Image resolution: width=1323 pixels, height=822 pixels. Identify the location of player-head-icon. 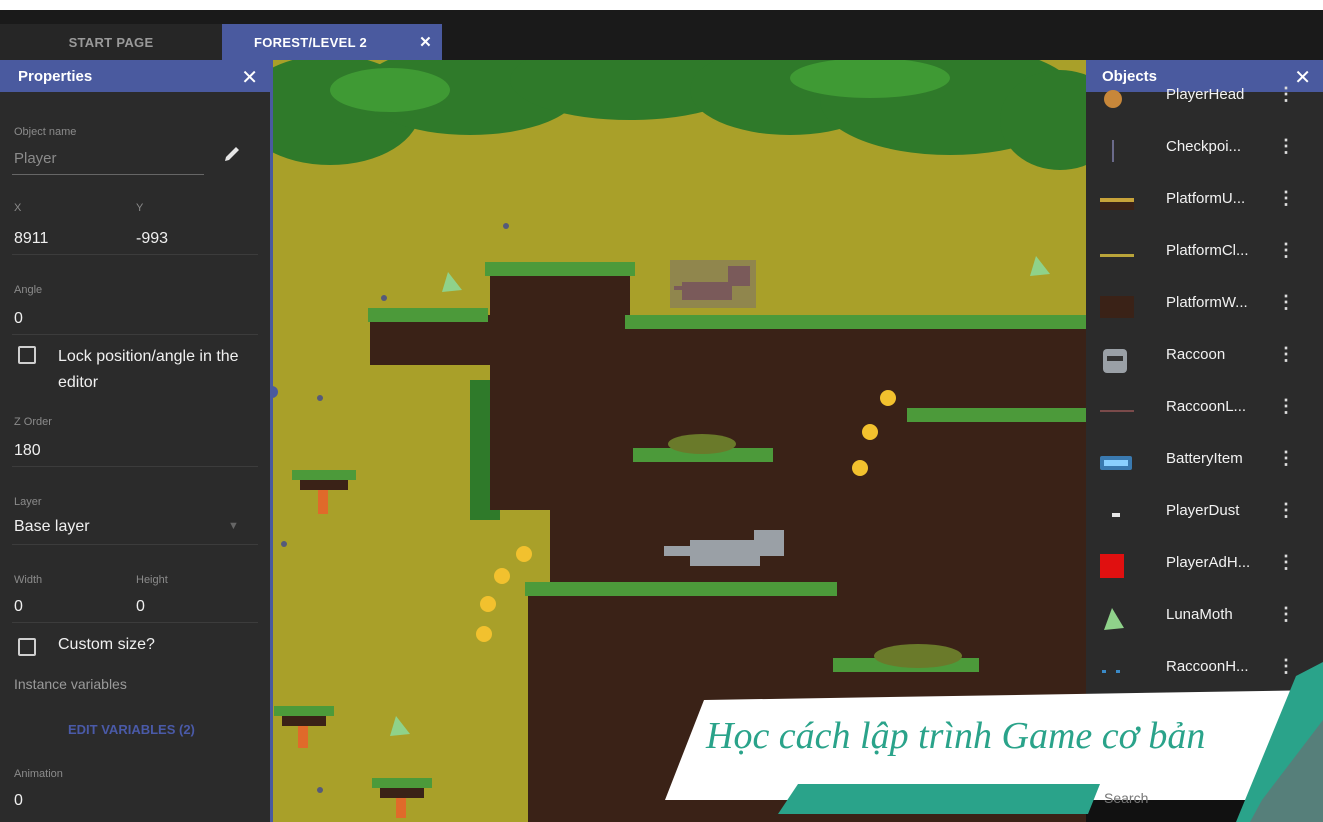
(1113, 99).